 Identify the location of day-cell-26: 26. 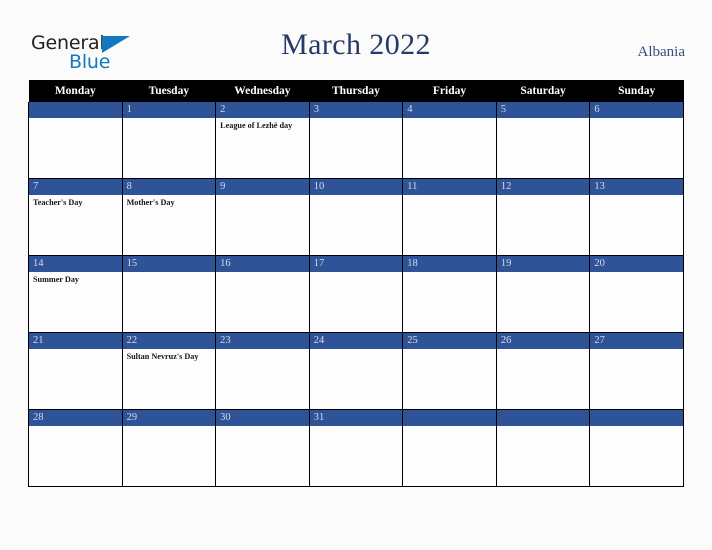
(543, 371).